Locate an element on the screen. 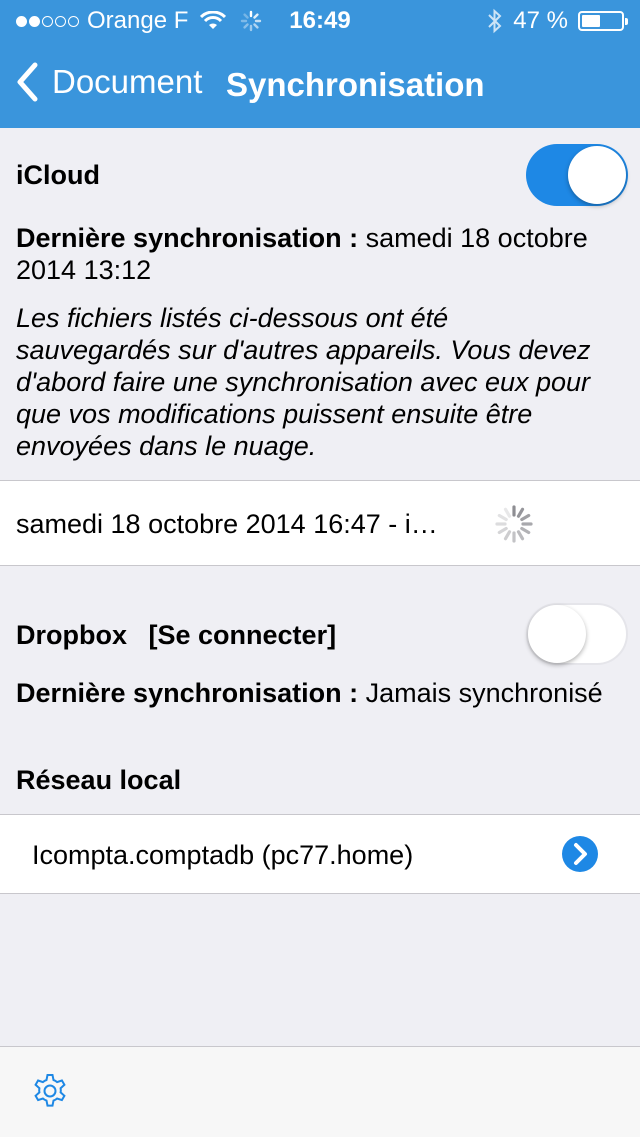 This screenshot has height=1137, width=640. notice-line: envoyées dans le nuage. is located at coordinates (166, 446).